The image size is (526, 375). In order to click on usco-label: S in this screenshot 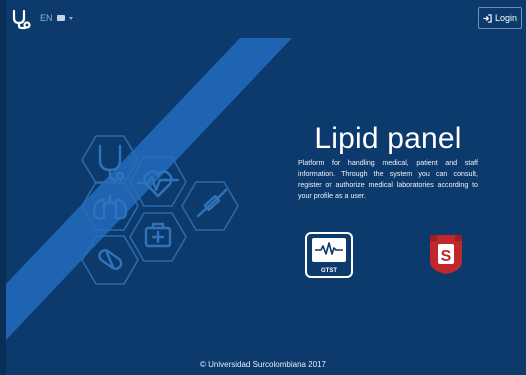, I will do `click(446, 256)`.